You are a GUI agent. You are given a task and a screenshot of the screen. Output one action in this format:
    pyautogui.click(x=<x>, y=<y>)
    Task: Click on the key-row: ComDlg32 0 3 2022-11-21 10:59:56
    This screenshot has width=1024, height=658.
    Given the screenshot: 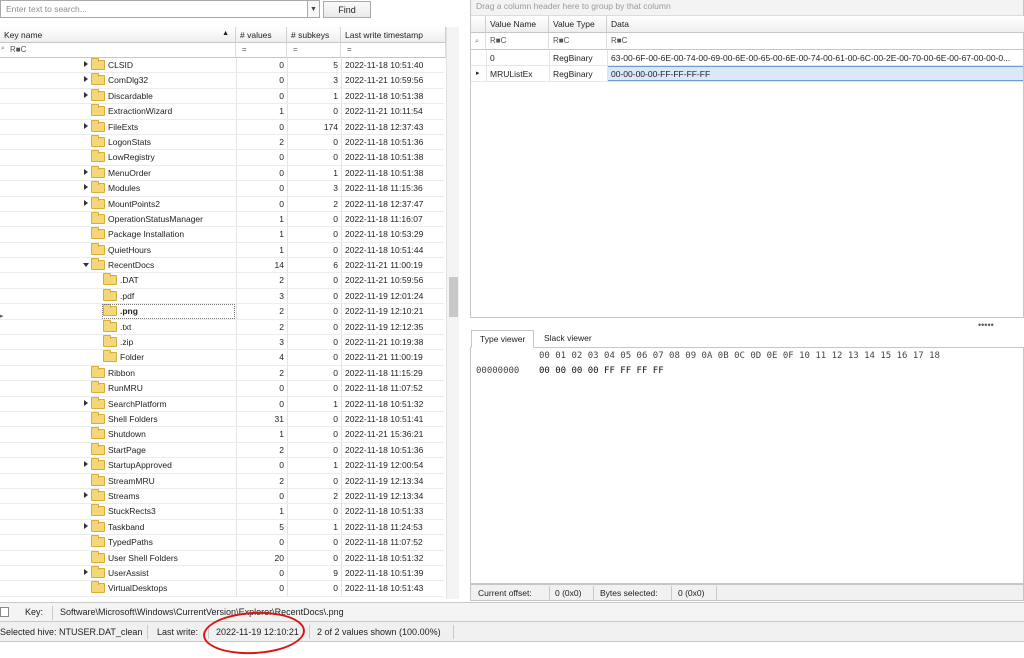 What is the action you would take?
    pyautogui.click(x=222, y=81)
    